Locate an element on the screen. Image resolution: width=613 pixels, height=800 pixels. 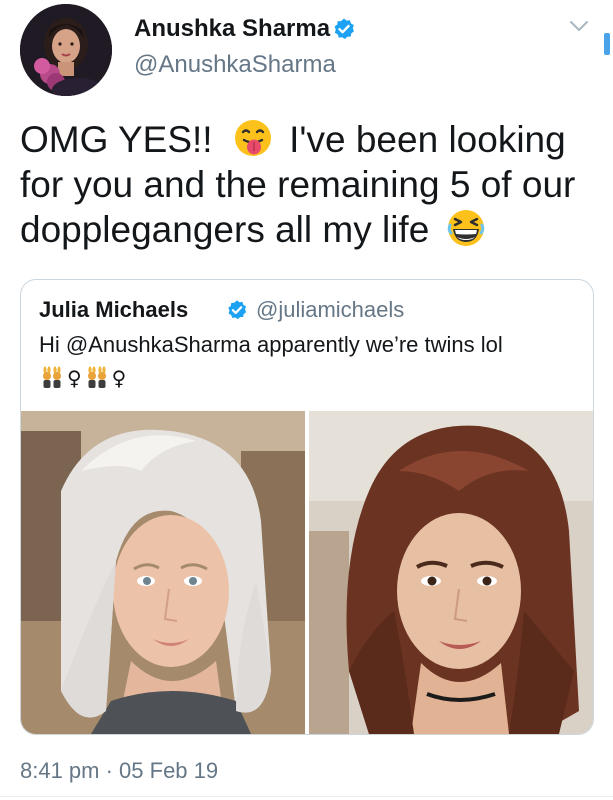
author-handle: @AnushkaSharma is located at coordinates (235, 65).